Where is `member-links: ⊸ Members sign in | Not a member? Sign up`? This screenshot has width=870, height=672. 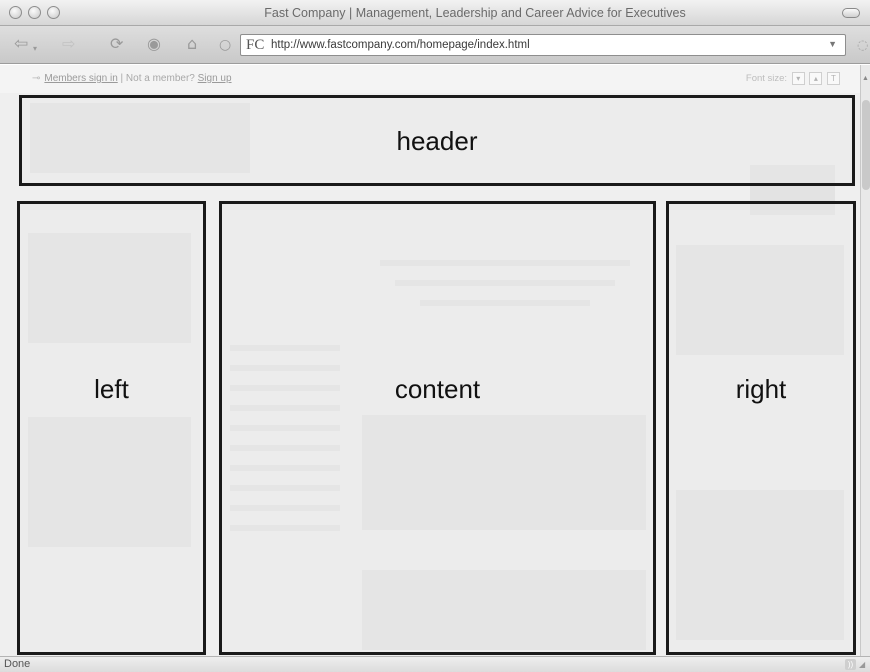
member-links: ⊸ Members sign in | Not a member? Sign up is located at coordinates (132, 78).